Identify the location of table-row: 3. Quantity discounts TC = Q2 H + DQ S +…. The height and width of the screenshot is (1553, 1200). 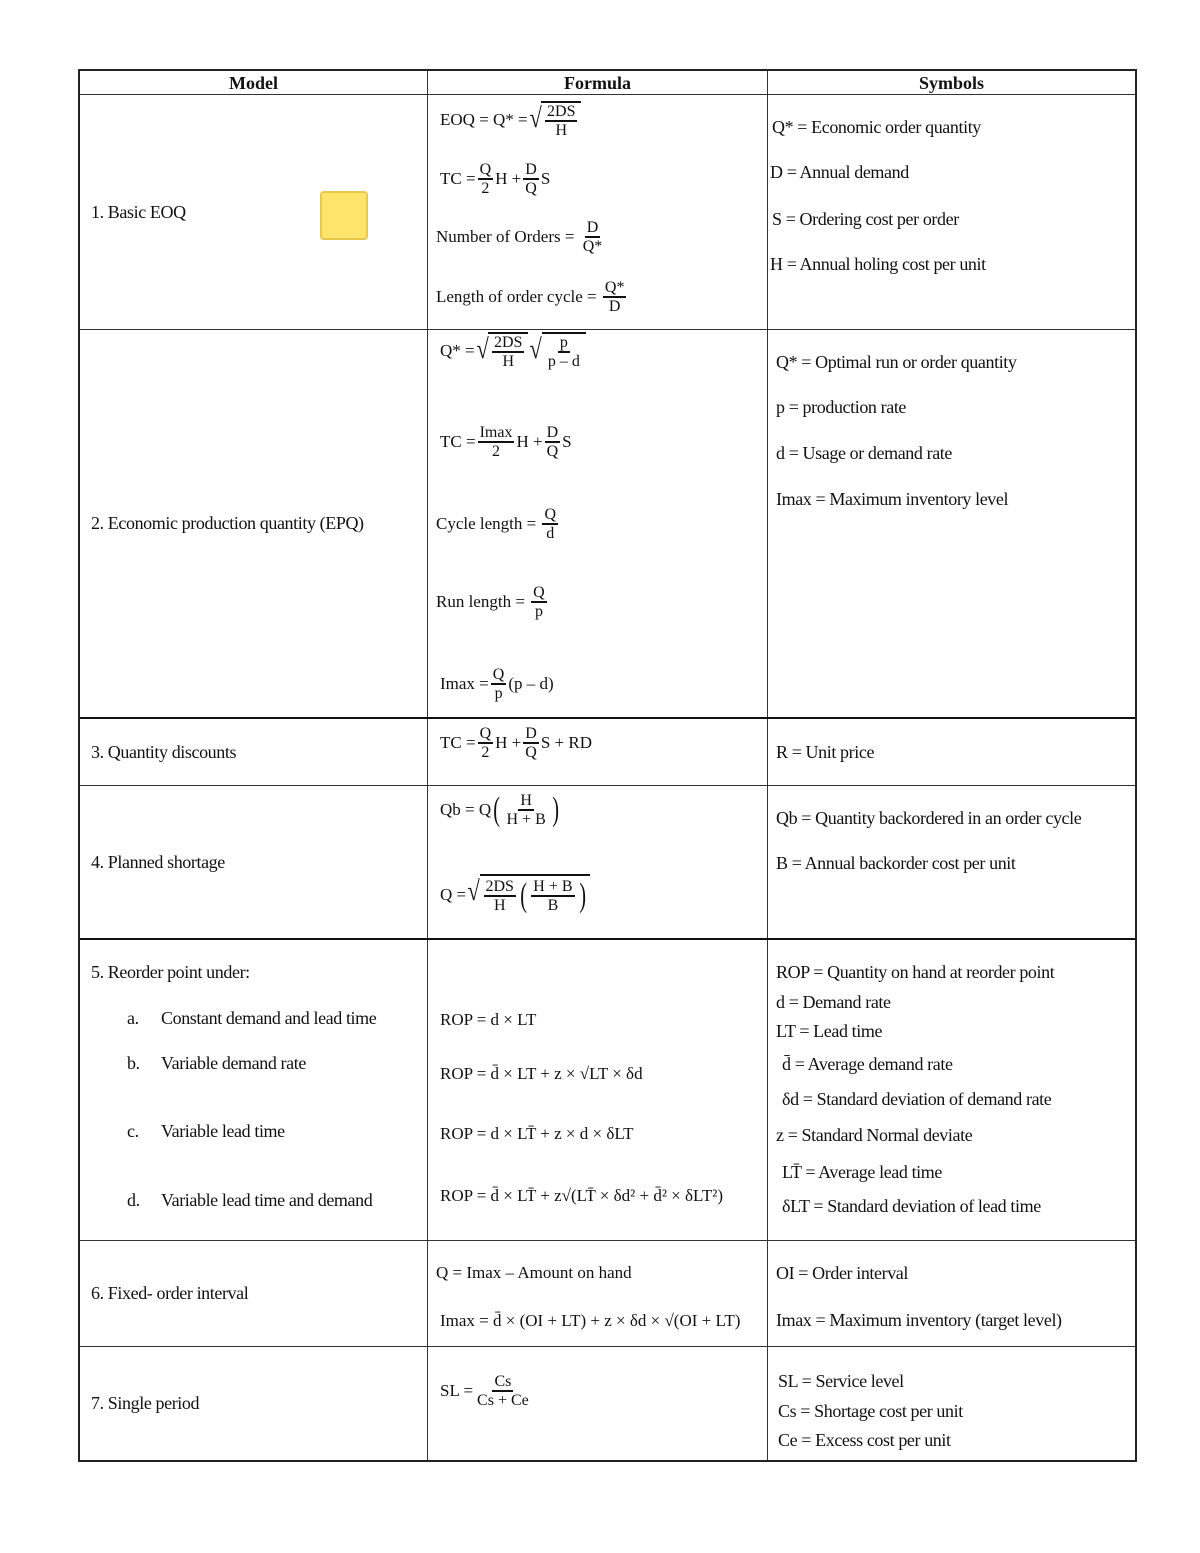
(607, 751).